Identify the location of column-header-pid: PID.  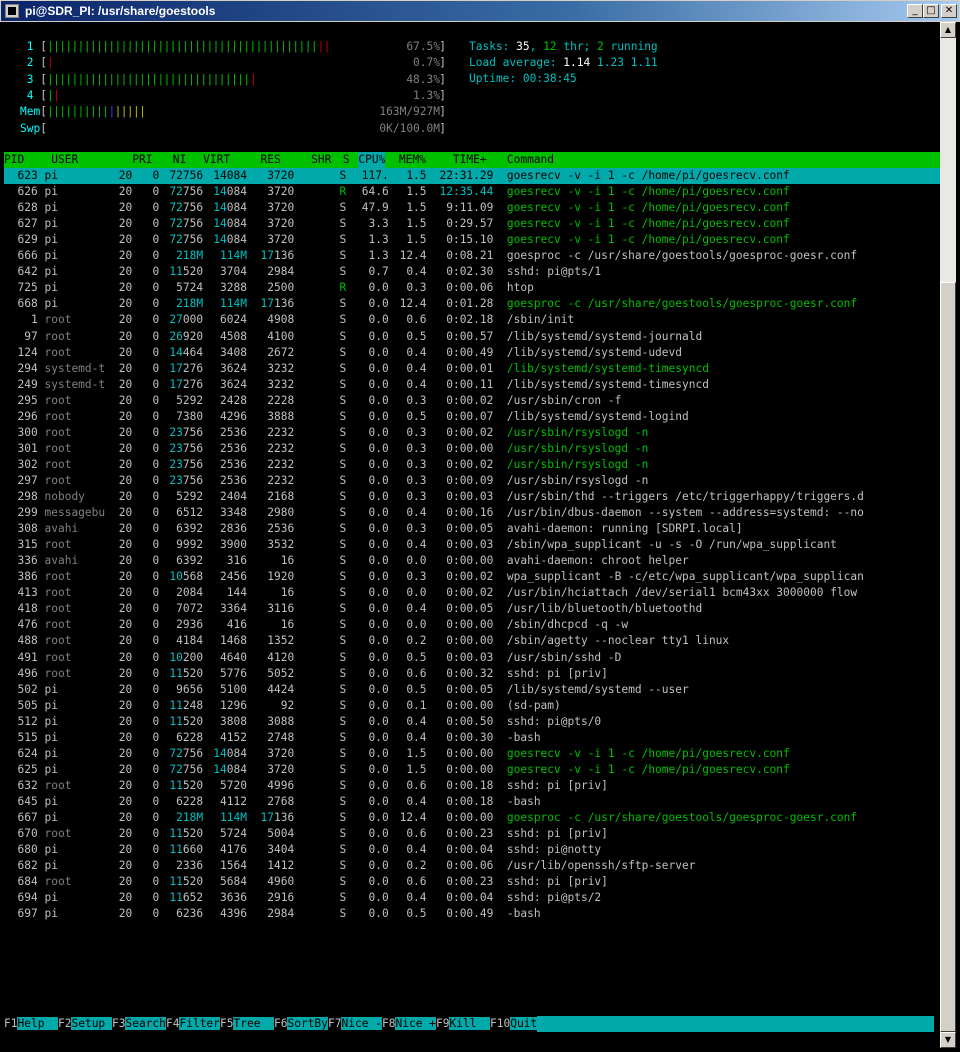
(14, 160).